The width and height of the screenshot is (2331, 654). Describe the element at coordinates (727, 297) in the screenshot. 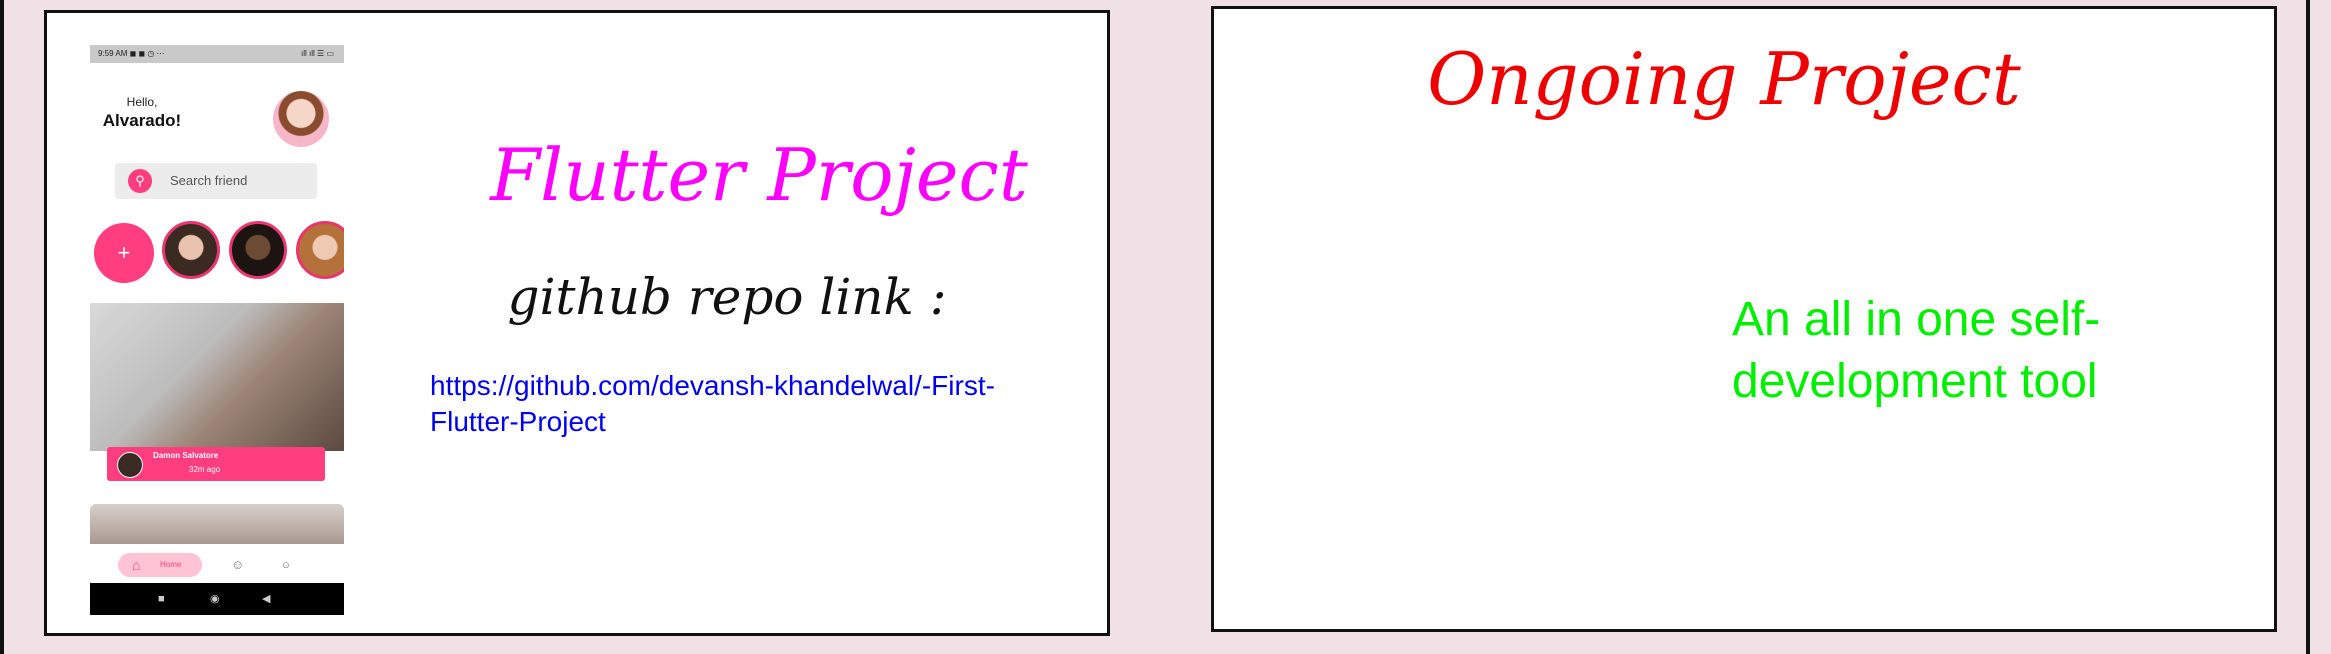

I see `repo-label: github repo link :` at that location.